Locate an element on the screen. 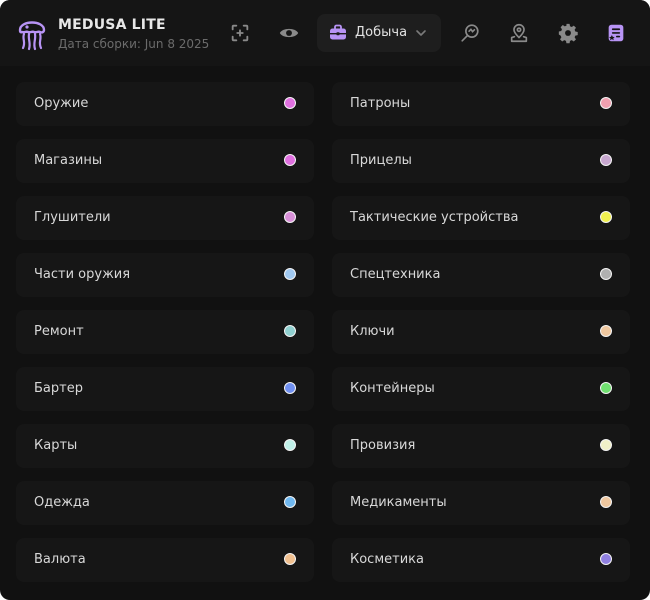 Image resolution: width=650 pixels, height=600 pixels. dropdown-label: Добыча is located at coordinates (381, 32).